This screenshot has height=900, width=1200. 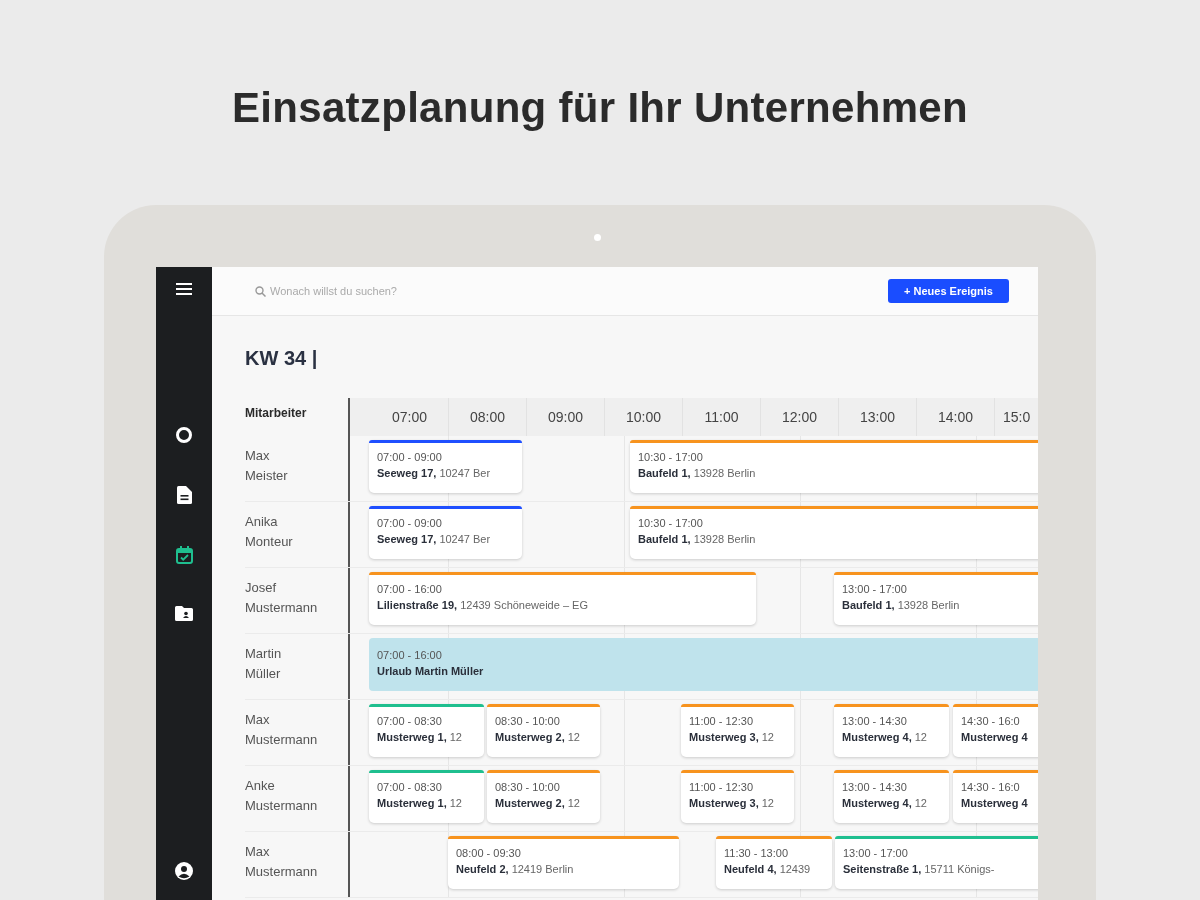 I want to click on event-time: 08:00 - 09:30, so click(x=489, y=853).